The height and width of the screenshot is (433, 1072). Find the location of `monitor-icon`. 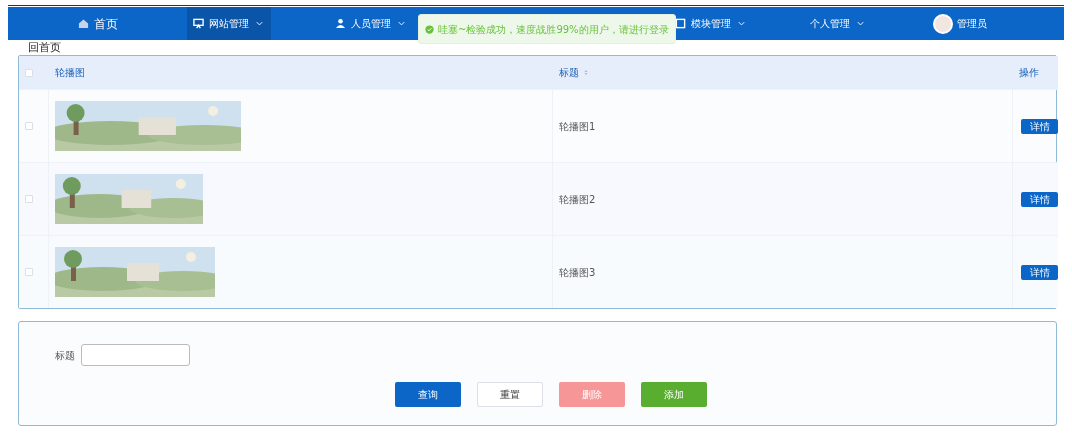

monitor-icon is located at coordinates (198, 23).